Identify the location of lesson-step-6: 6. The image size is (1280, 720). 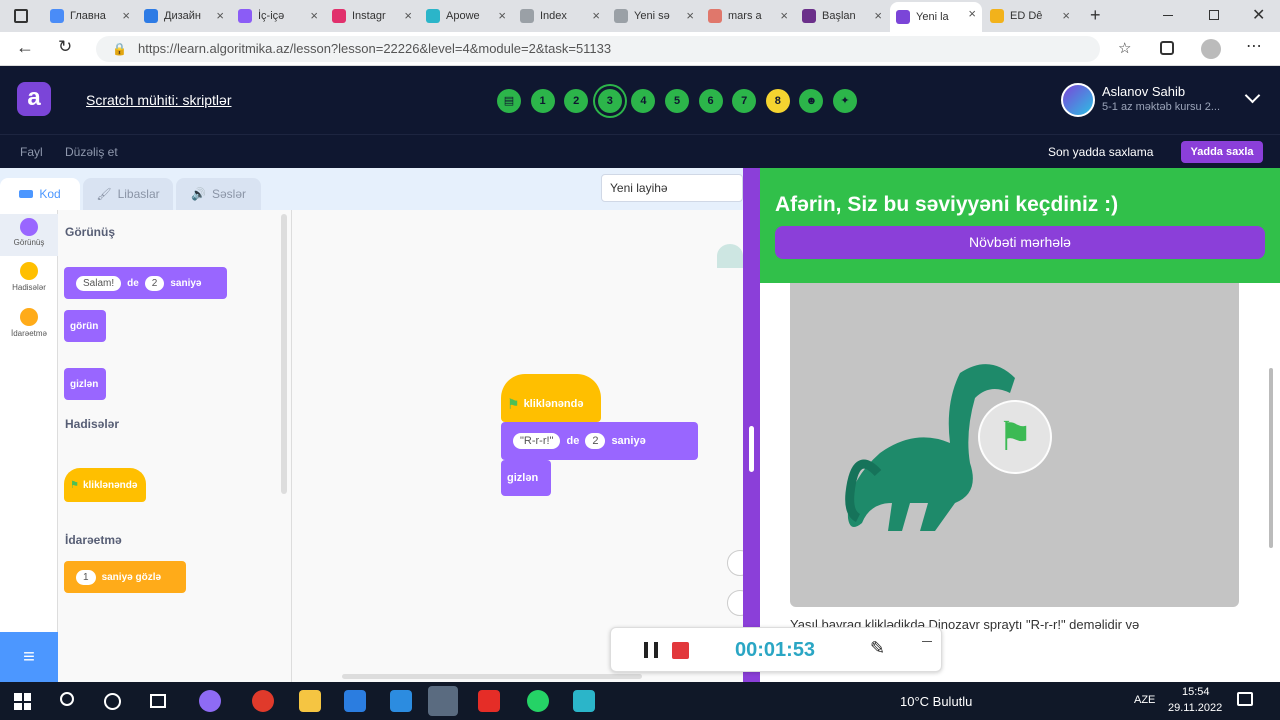
(710, 101).